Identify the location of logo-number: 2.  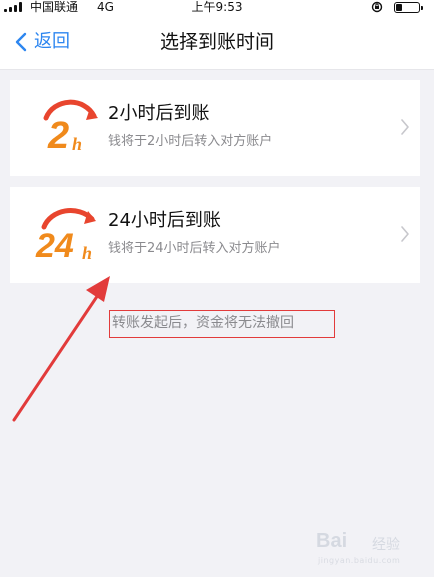
(58, 136).